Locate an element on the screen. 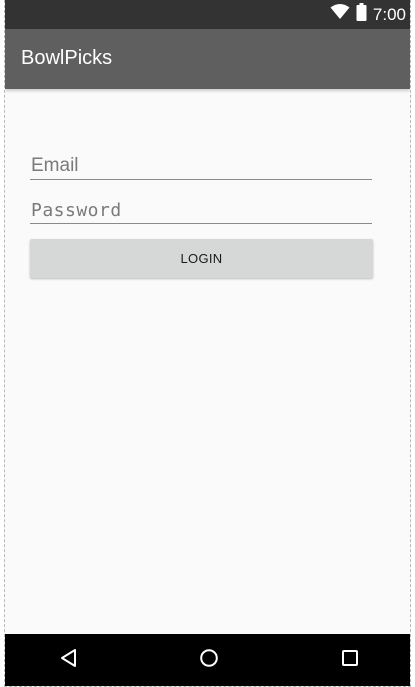 The image size is (415, 687). status-bar: 7:00 is located at coordinates (207, 14).